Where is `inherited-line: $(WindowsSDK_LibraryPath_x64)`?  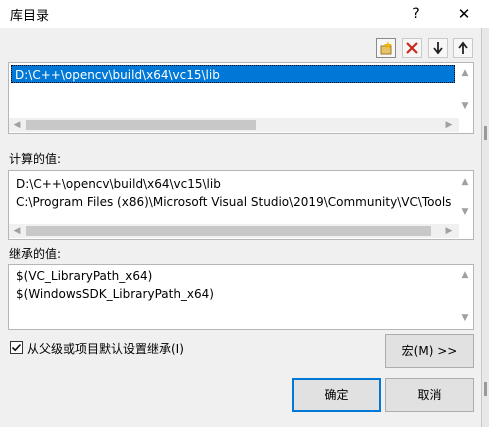
inherited-line: $(WindowsSDK_LibraryPath_x64) is located at coordinates (115, 294).